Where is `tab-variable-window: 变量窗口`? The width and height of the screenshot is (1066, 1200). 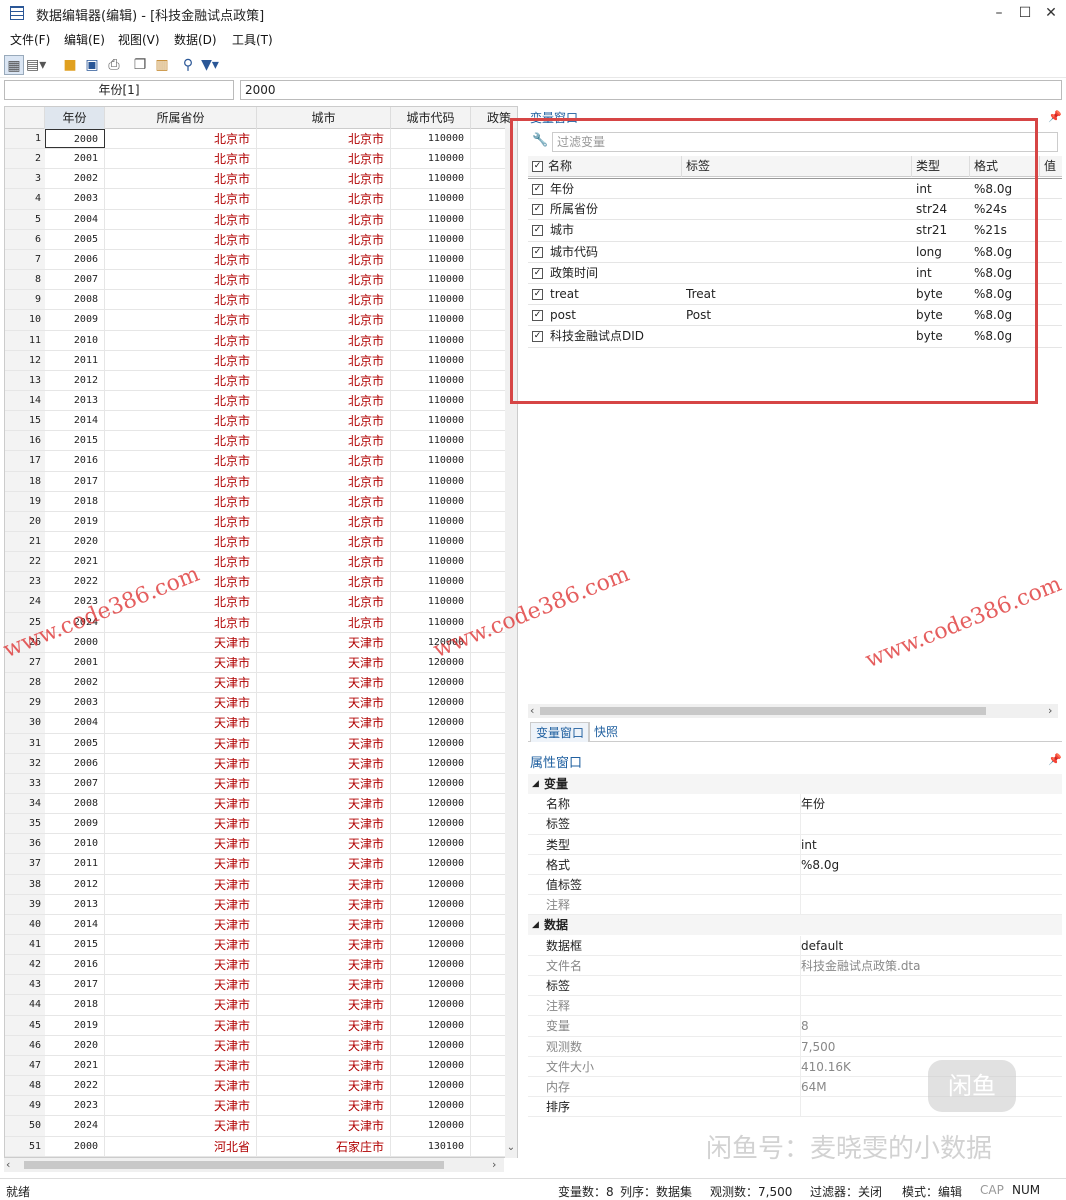
tab-variable-window: 变量窗口 is located at coordinates (560, 732).